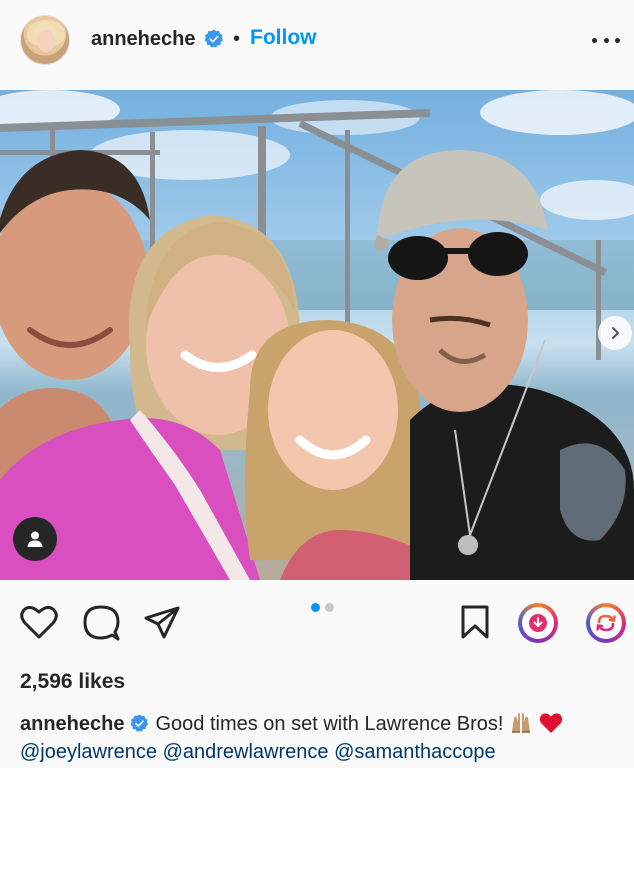 The height and width of the screenshot is (882, 634). Describe the element at coordinates (283, 38) in the screenshot. I see `follow-button: Follow` at that location.